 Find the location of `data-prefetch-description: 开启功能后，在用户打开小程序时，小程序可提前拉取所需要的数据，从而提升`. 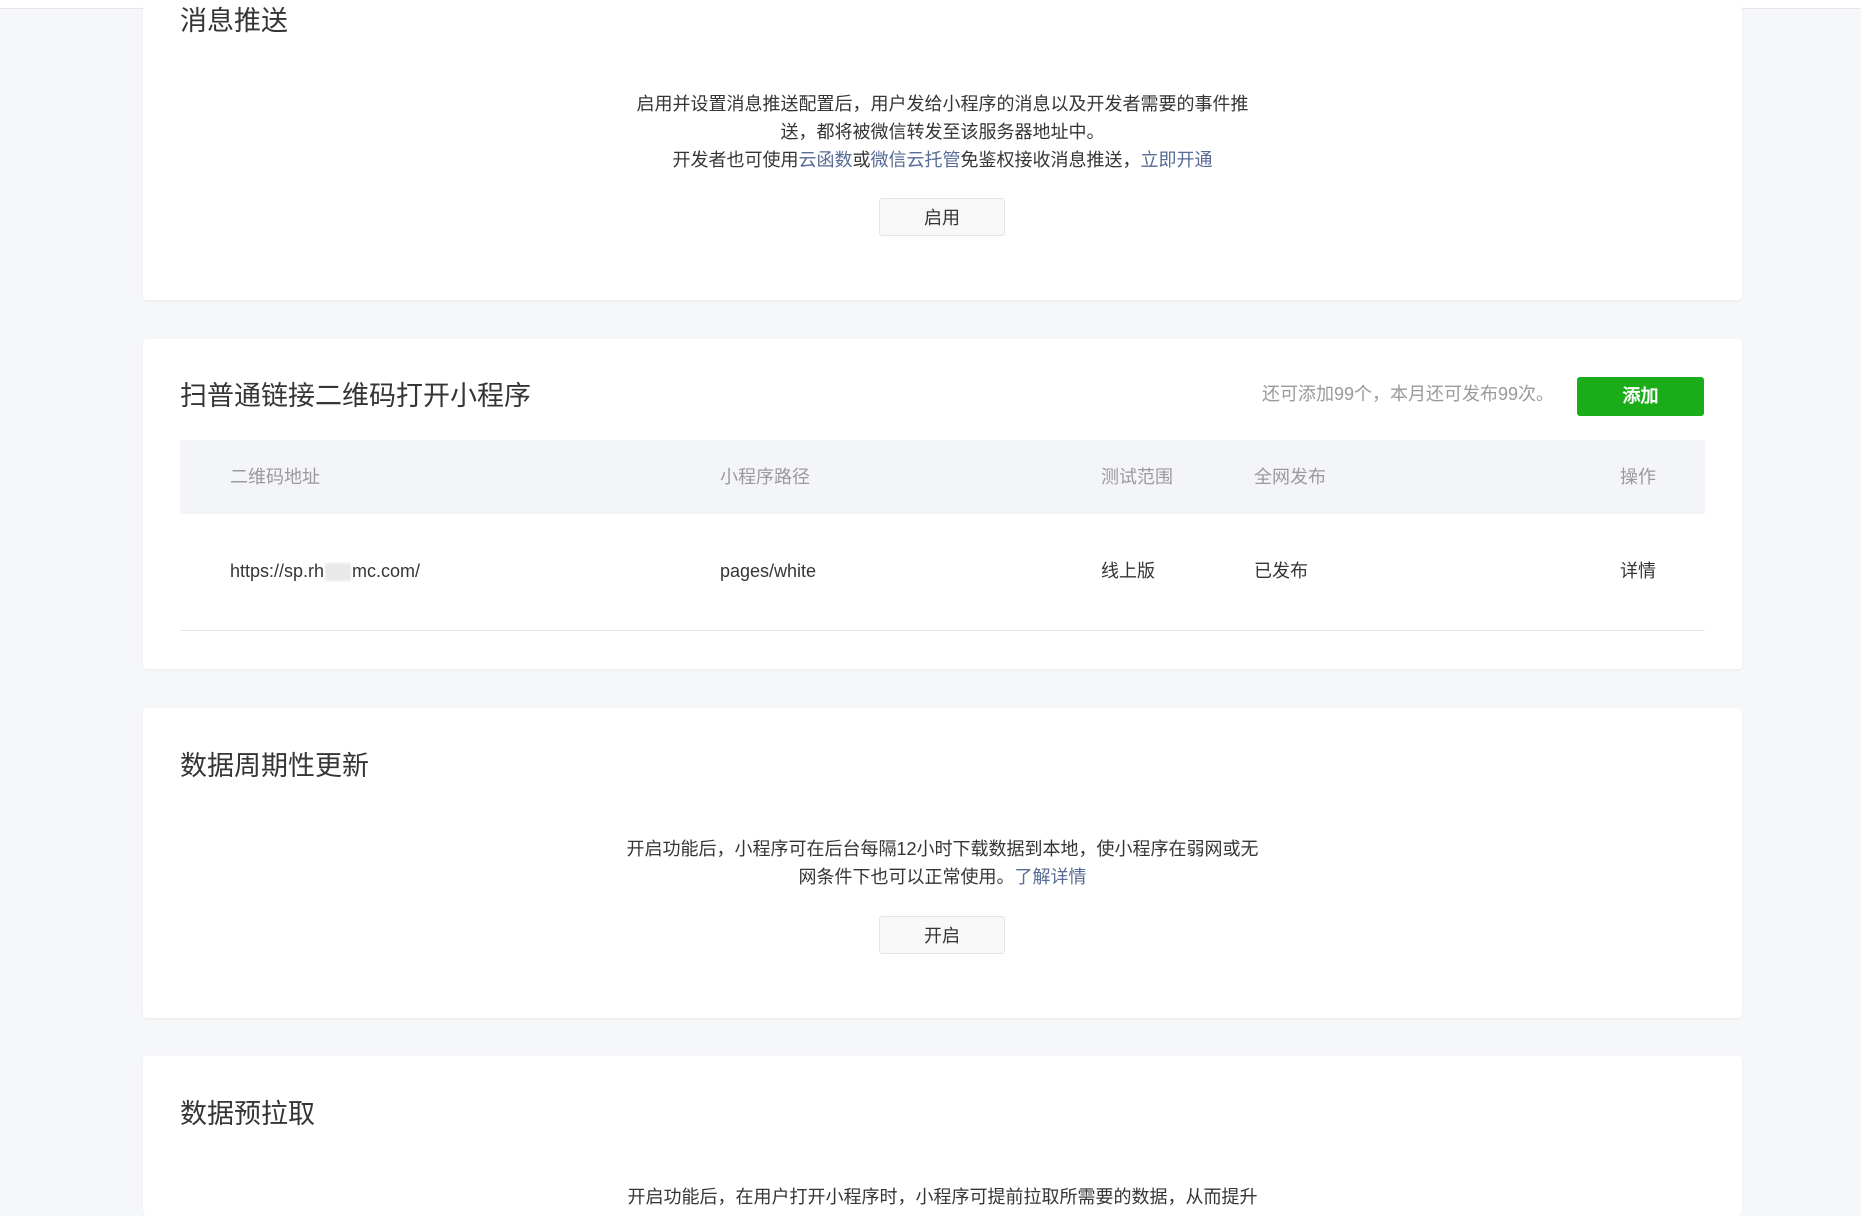

data-prefetch-description: 开启功能后，在用户打开小程序时，小程序可提前拉取所需要的数据，从而提升 is located at coordinates (942, 1197).